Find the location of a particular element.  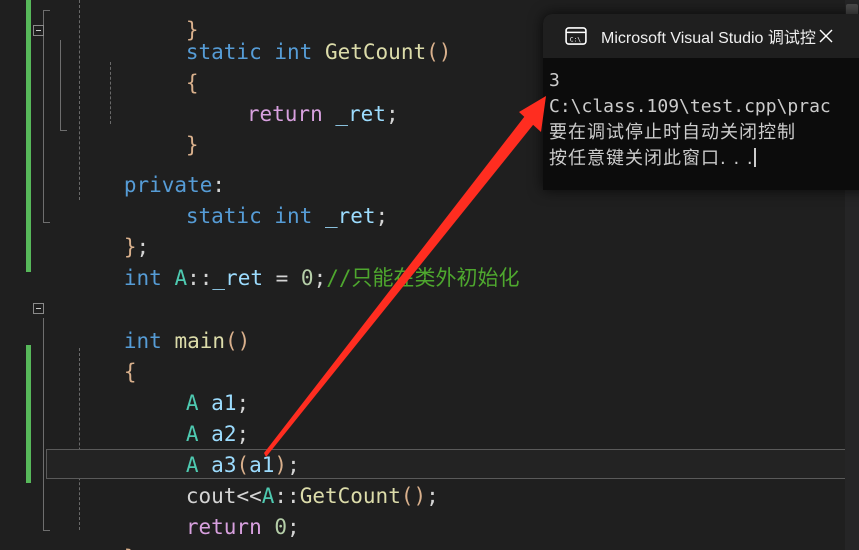

console-output-line-3: 按任意键关闭此窗口. . . is located at coordinates (704, 159).